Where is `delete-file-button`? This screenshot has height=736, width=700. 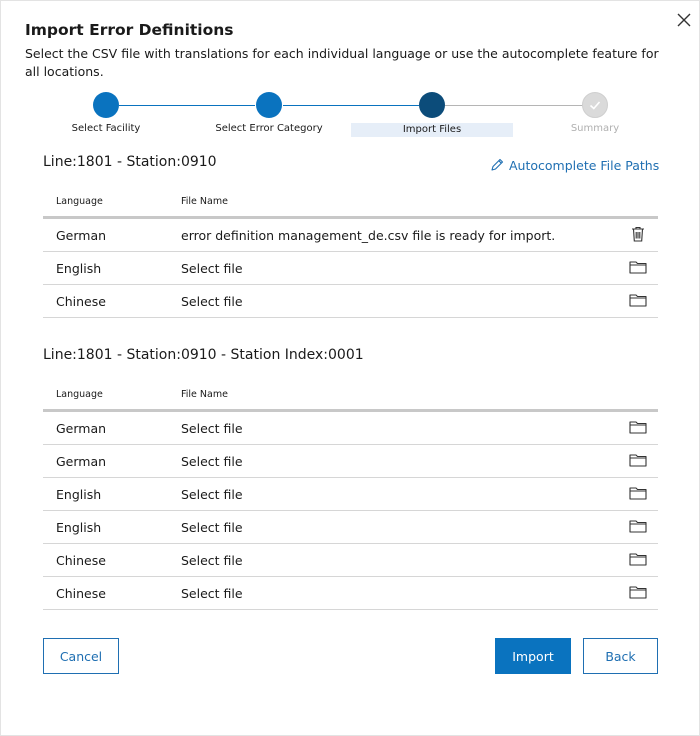 delete-file-button is located at coordinates (638, 234).